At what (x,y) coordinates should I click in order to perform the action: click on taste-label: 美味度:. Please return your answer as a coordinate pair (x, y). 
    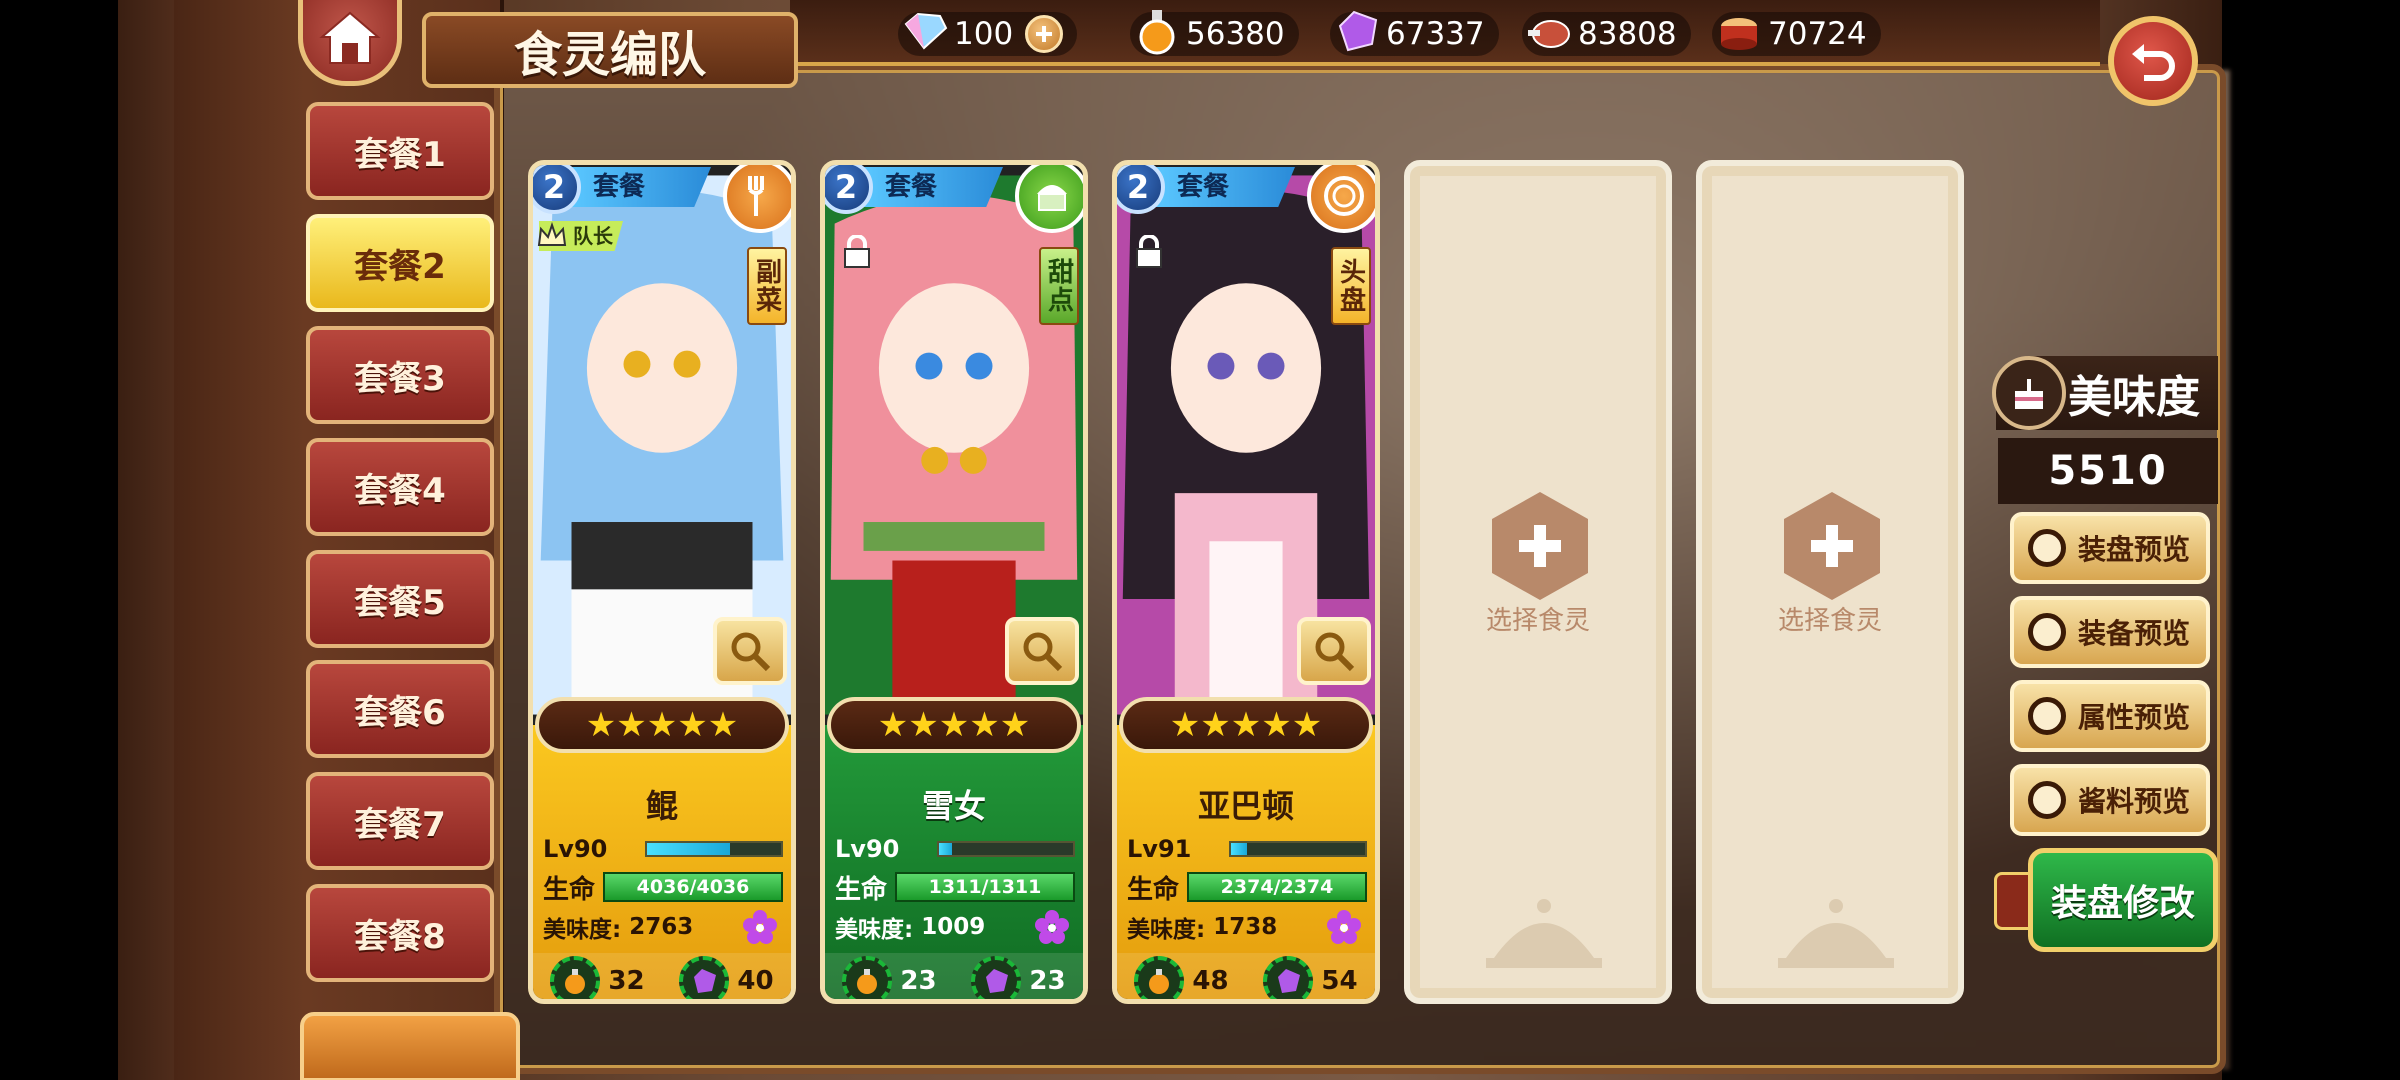
    Looking at the image, I should click on (1166, 930).